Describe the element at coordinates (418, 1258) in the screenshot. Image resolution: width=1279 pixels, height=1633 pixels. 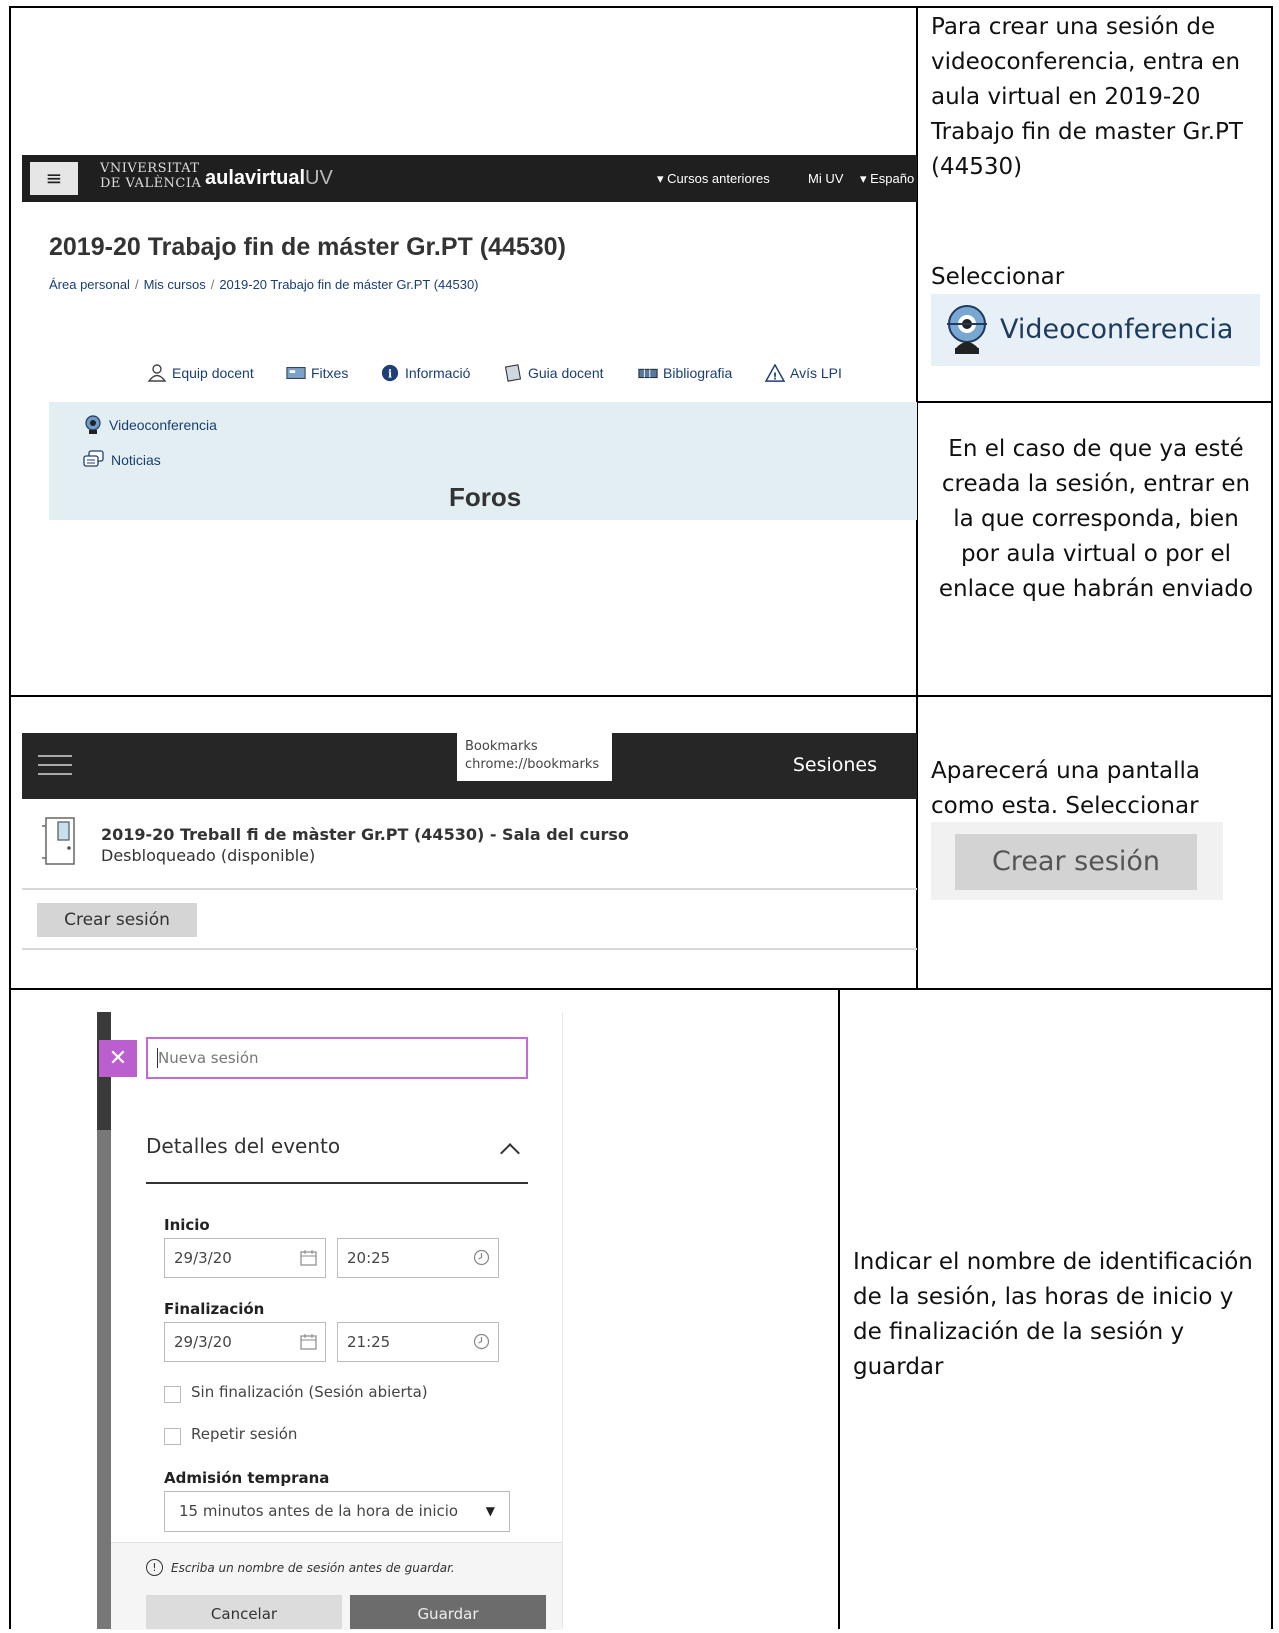
I see `start-time-field: 20:25` at that location.